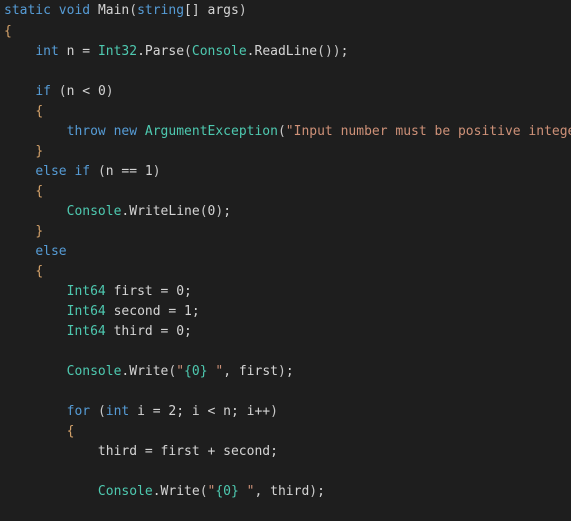  What do you see at coordinates (285, 332) in the screenshot?
I see `code-line: Int64 third = 0;` at bounding box center [285, 332].